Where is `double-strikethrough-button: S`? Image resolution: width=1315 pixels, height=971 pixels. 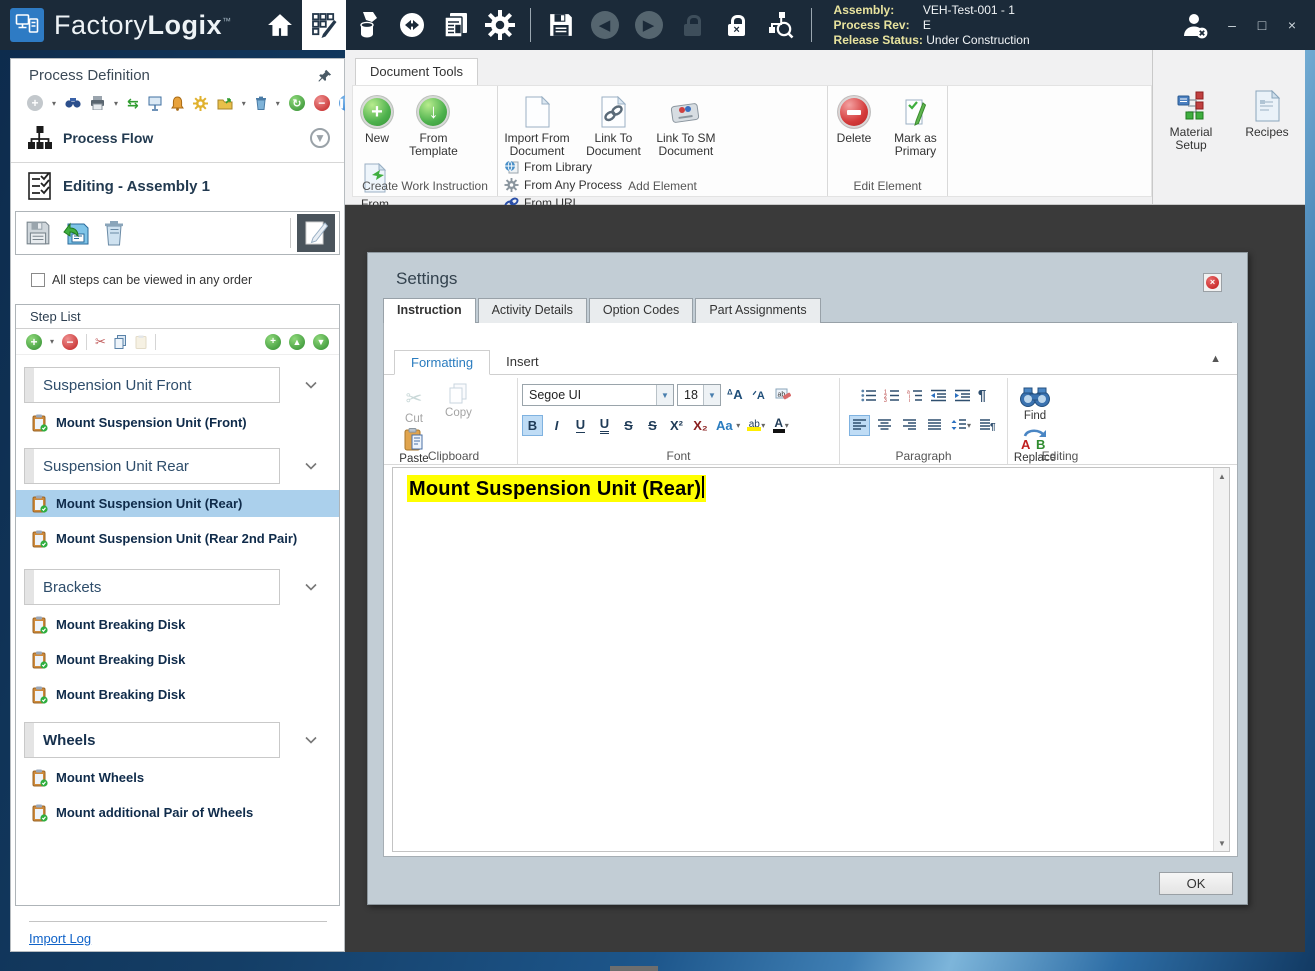
double-strikethrough-button: S is located at coordinates (652, 425).